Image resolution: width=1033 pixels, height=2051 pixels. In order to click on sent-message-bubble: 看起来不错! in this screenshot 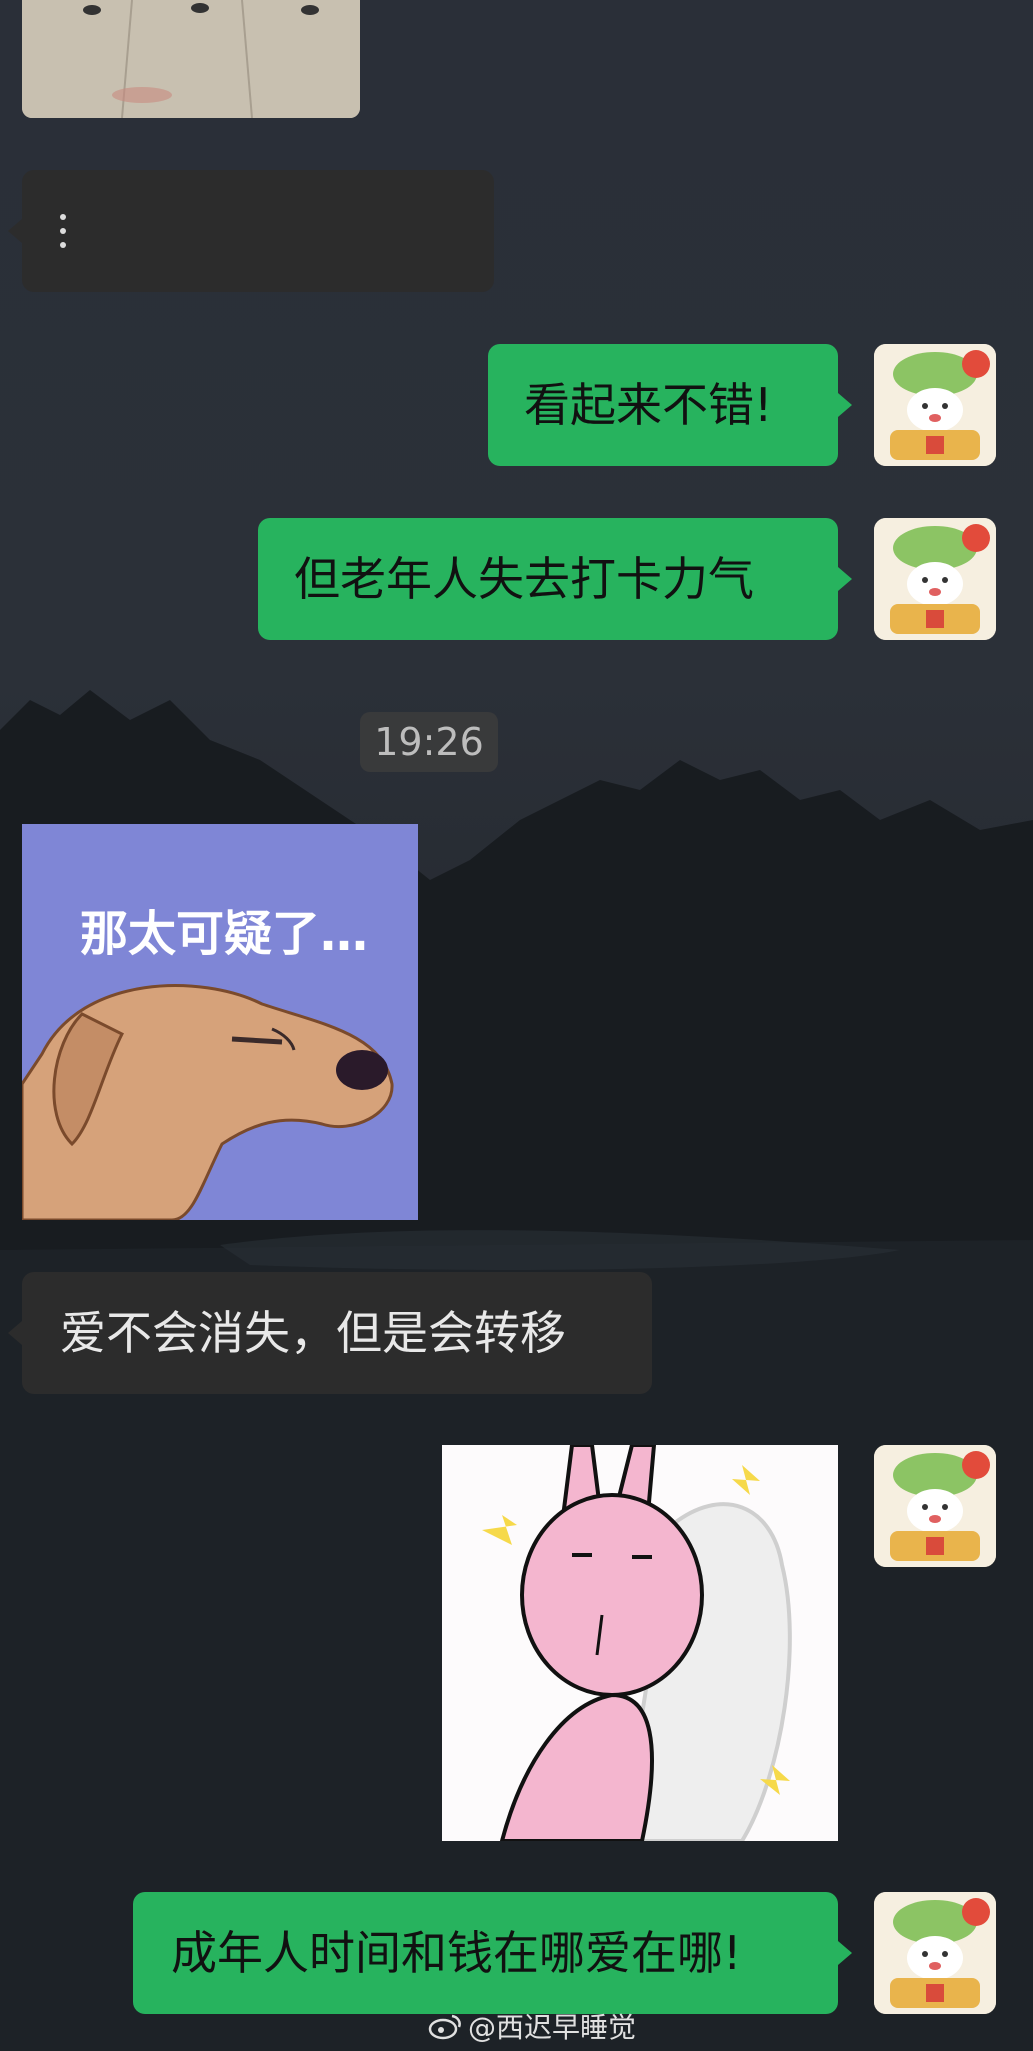, I will do `click(663, 405)`.